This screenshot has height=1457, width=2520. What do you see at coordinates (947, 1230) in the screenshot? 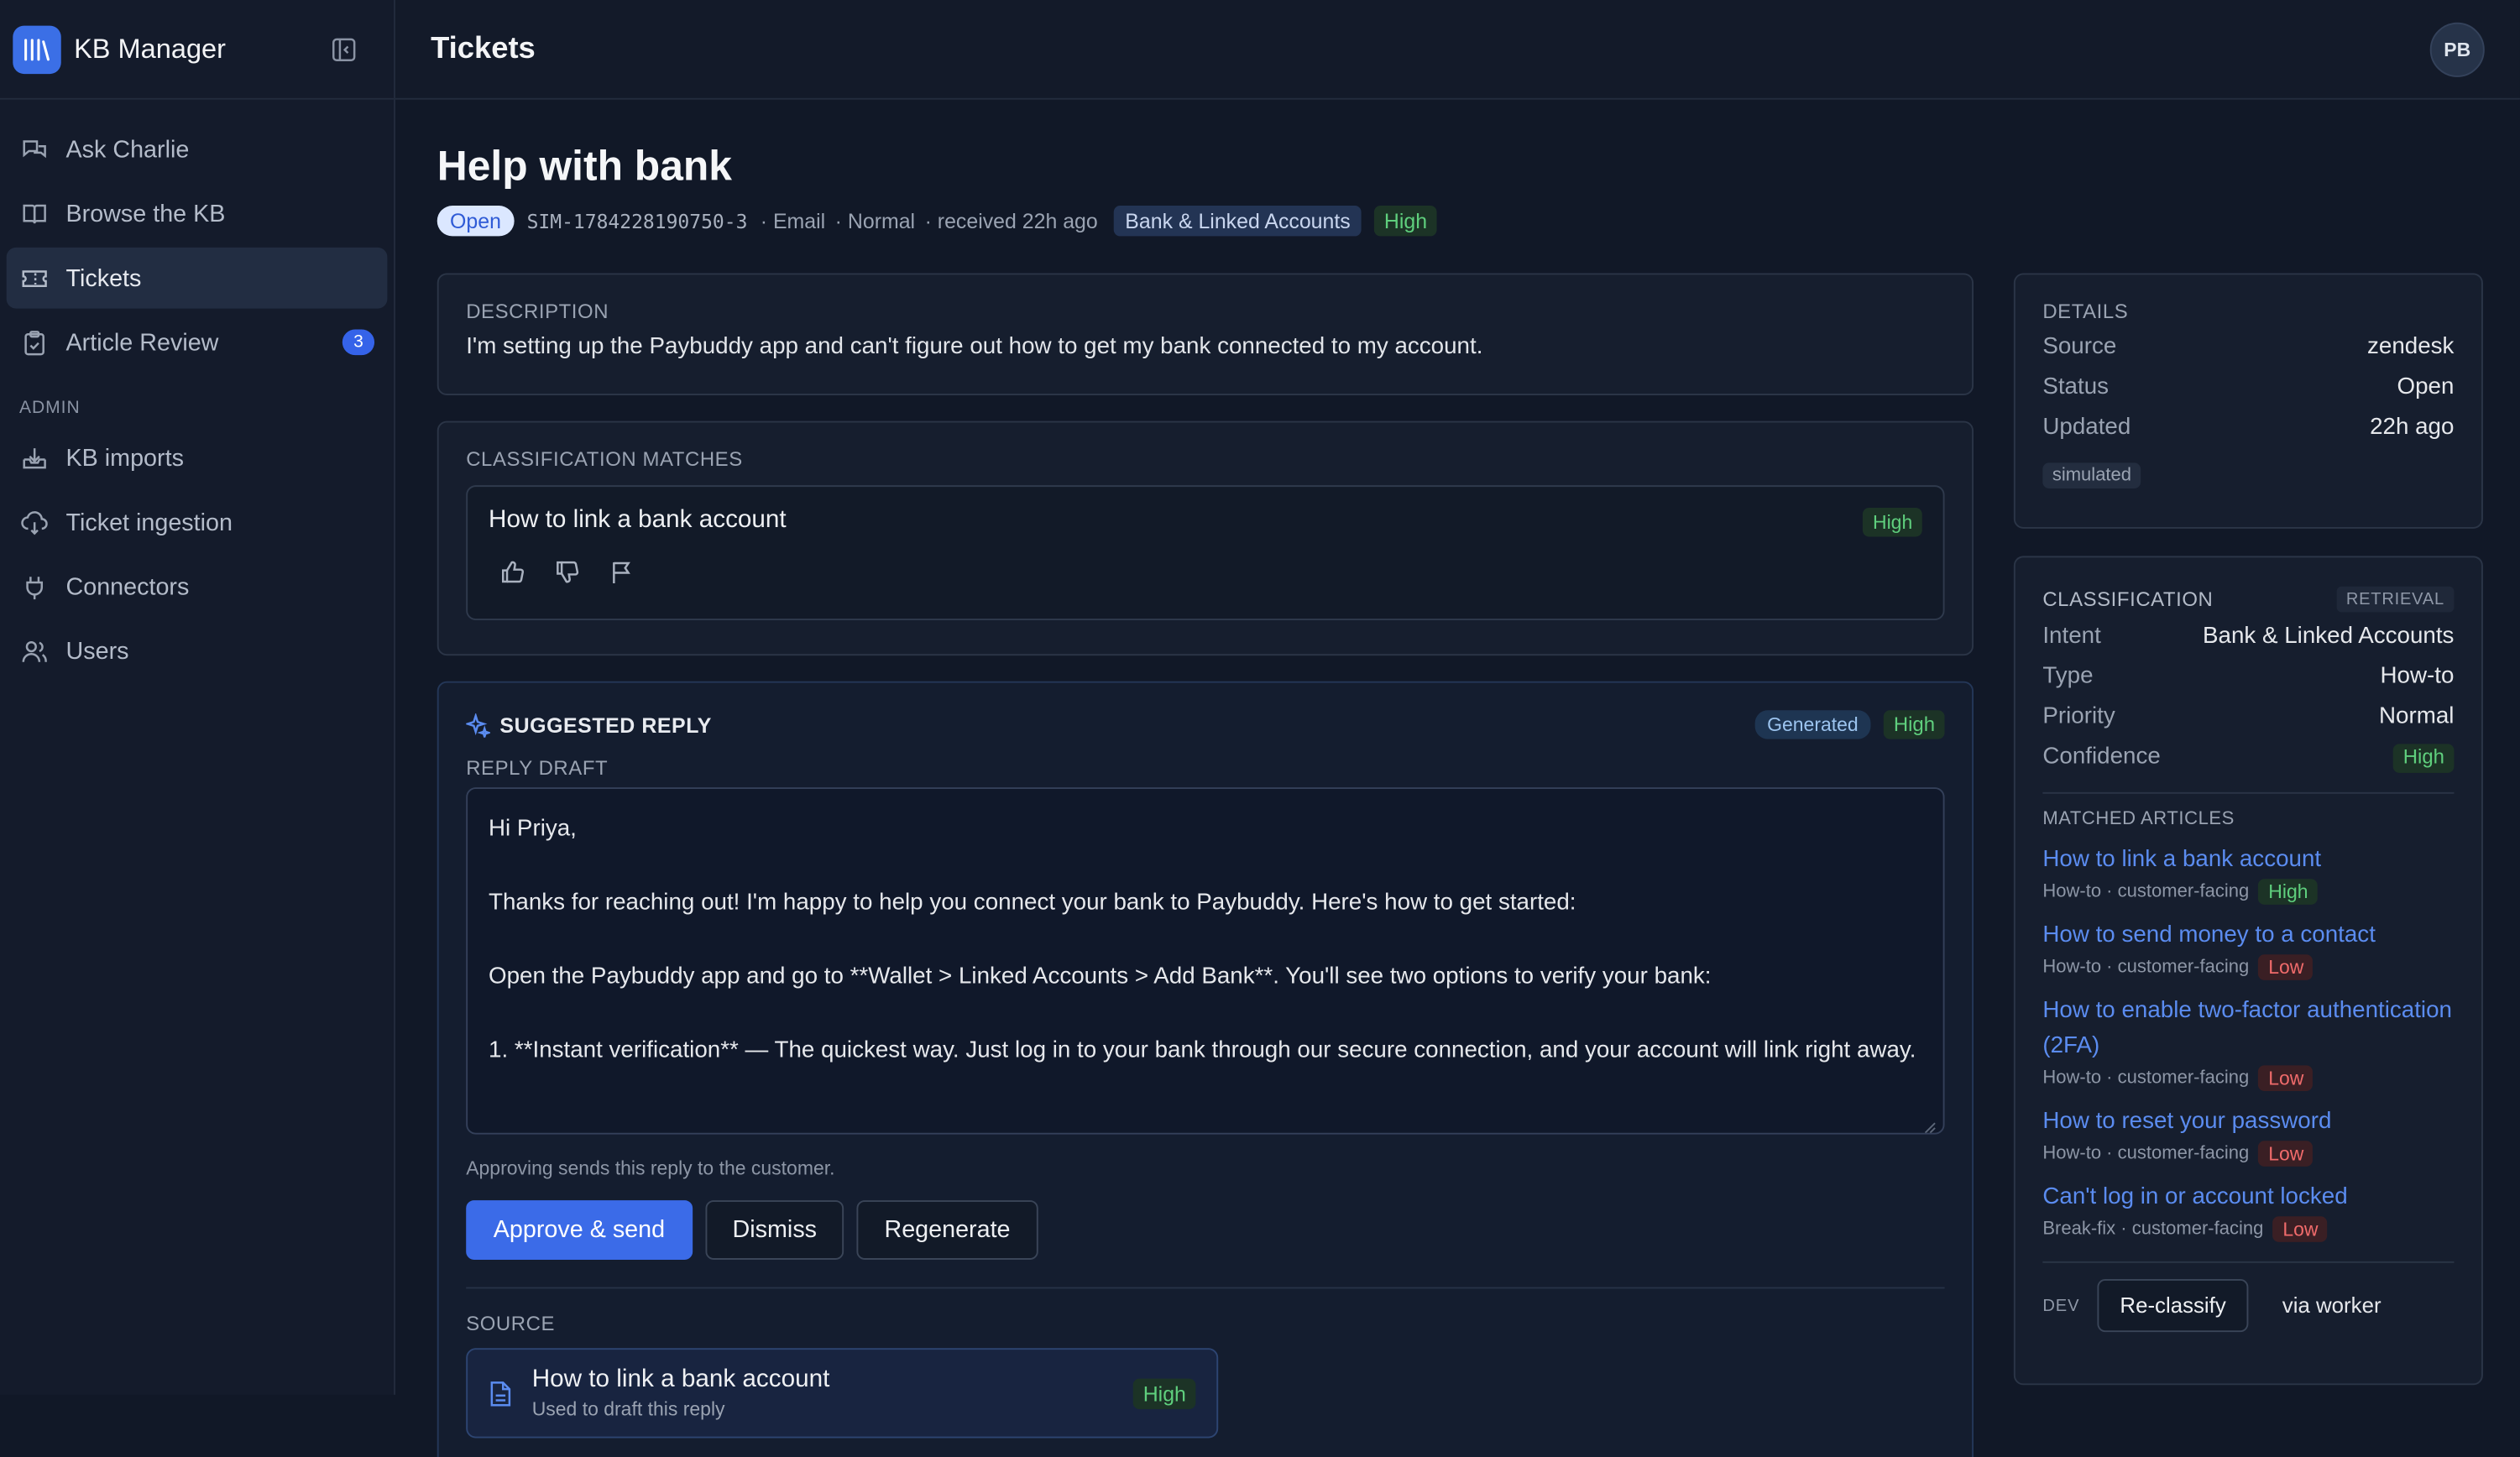
I see `regenerate-button: Regenerate` at bounding box center [947, 1230].